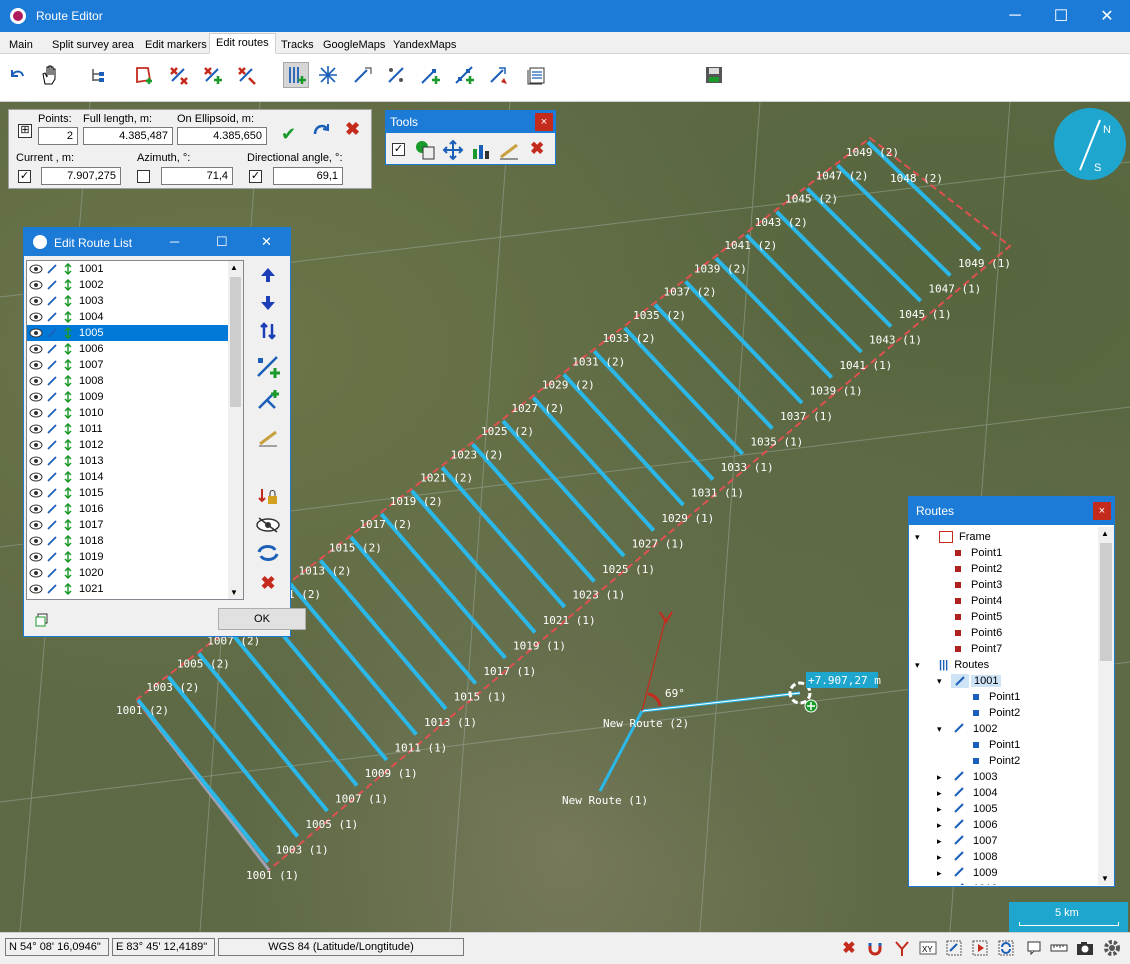  What do you see at coordinates (222, 136) in the screenshot?
I see `ellipsoid-field: 4.385,650` at bounding box center [222, 136].